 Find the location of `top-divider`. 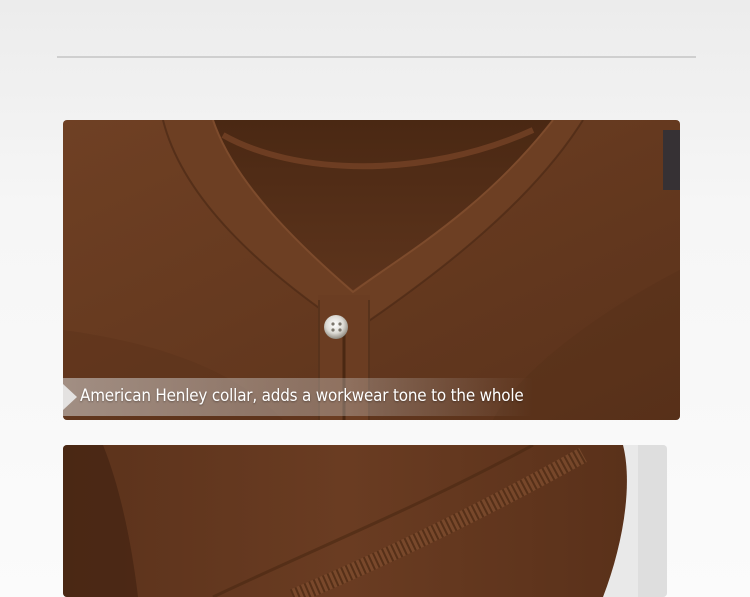

top-divider is located at coordinates (376, 57).